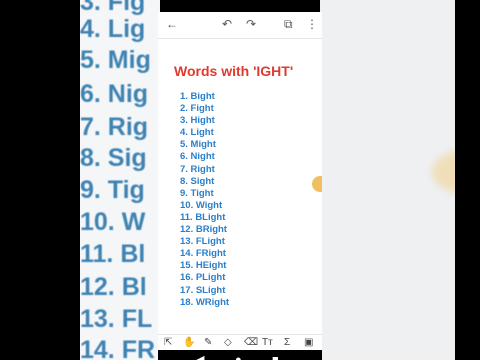 Image resolution: width=480 pixels, height=360 pixels. Describe the element at coordinates (203, 230) in the screenshot. I see `list-item: 12. BRight` at that location.